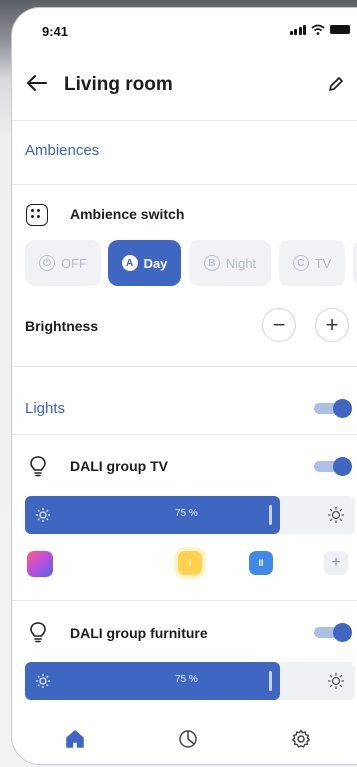  I want to click on ambience-chip-row: ⏻ OFF A Day B Night C TV, so click(191, 264).